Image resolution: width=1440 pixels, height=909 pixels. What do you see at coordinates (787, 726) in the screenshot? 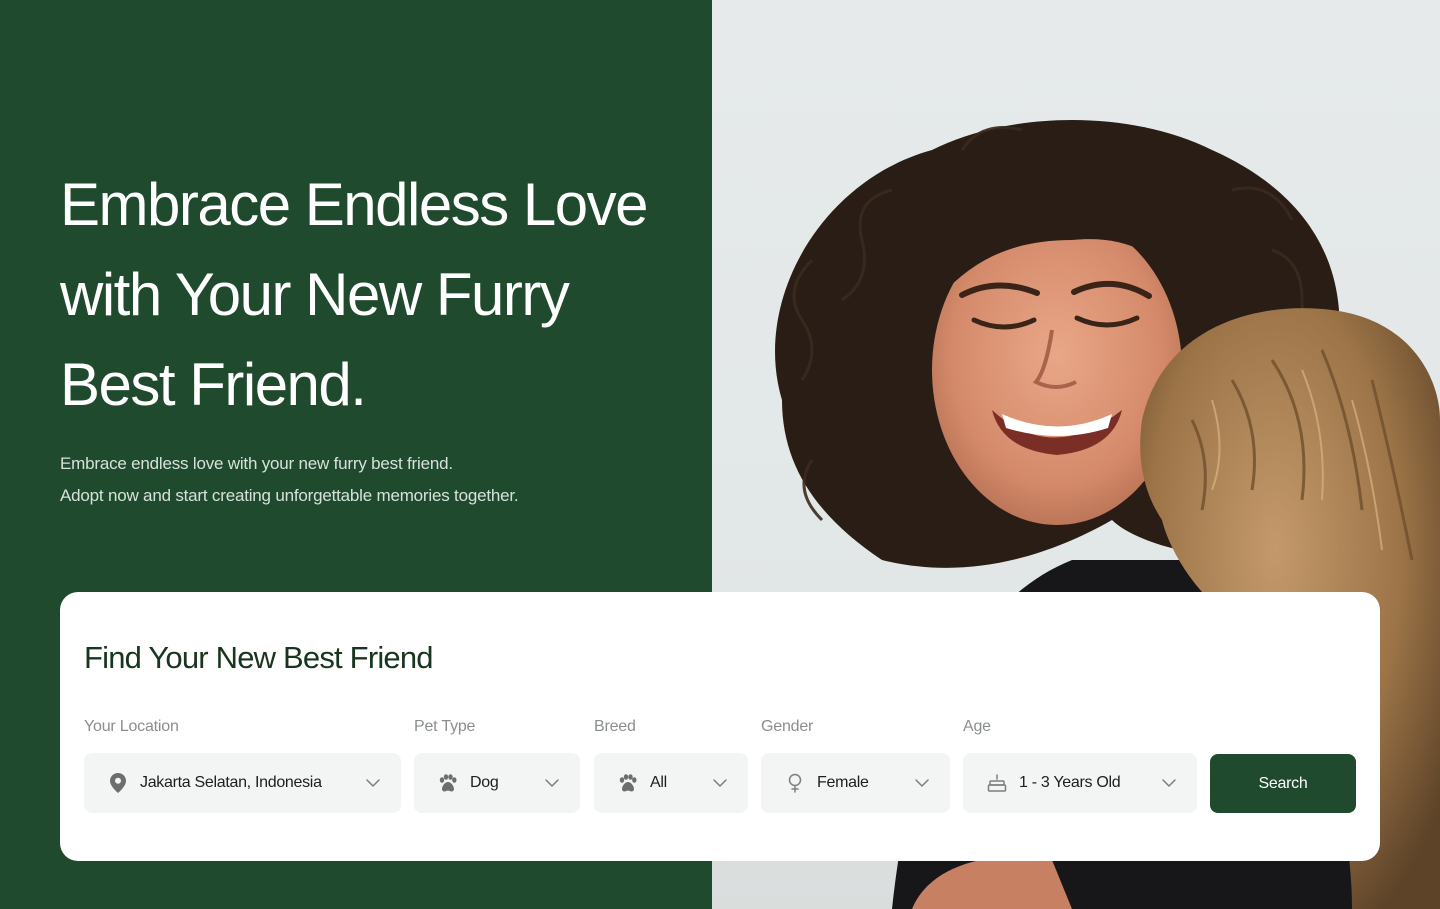
I see `gender-label: Gender` at bounding box center [787, 726].